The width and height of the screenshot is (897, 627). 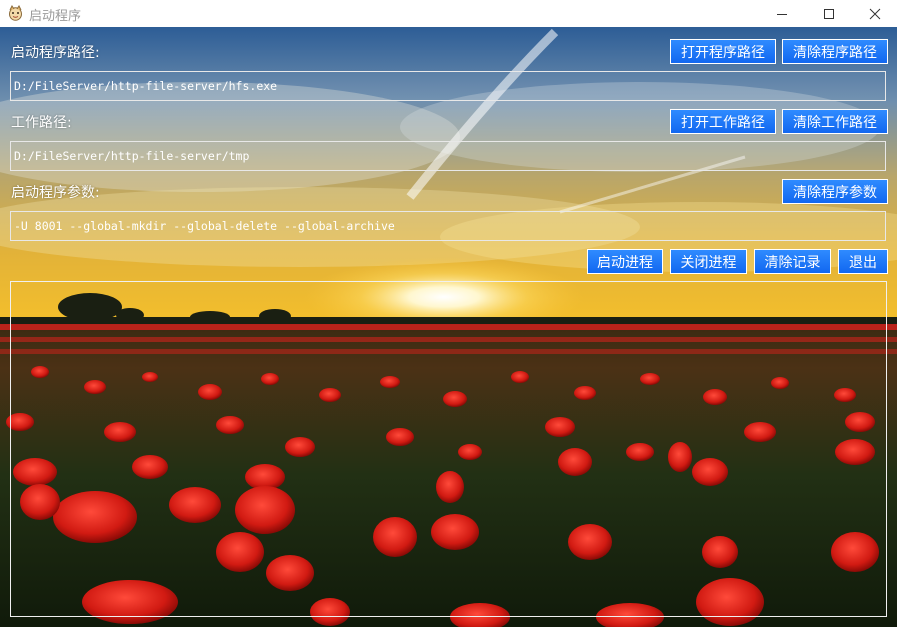 What do you see at coordinates (835, 191) in the screenshot?
I see `clear-params-button: 清除程序参数` at bounding box center [835, 191].